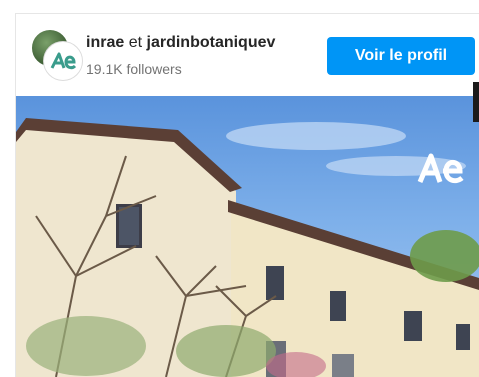  Describe the element at coordinates (134, 69) in the screenshot. I see `follower-count: 19.1K followers` at that location.